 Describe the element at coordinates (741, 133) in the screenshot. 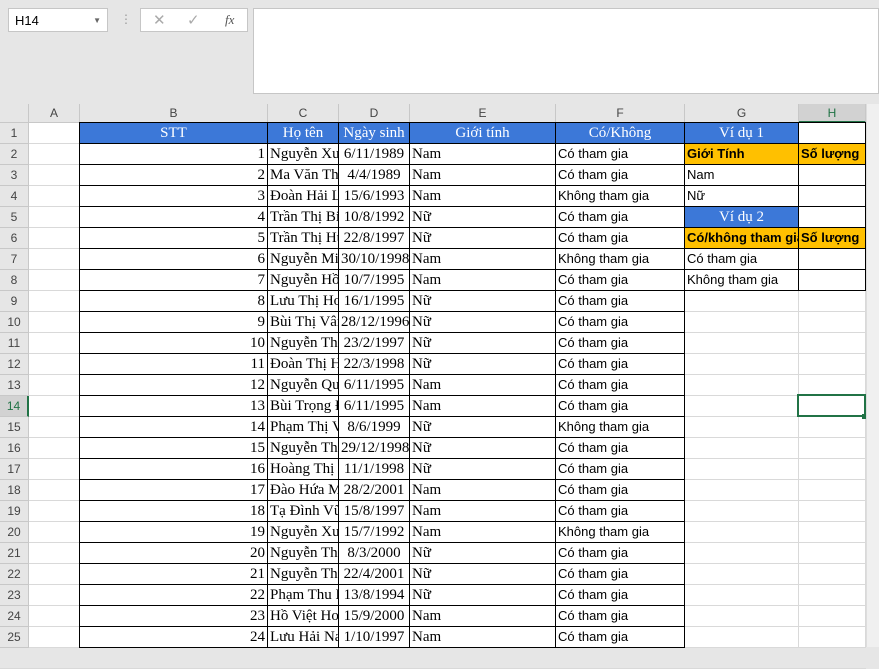

I see `example1-title: Ví dụ 1` at that location.